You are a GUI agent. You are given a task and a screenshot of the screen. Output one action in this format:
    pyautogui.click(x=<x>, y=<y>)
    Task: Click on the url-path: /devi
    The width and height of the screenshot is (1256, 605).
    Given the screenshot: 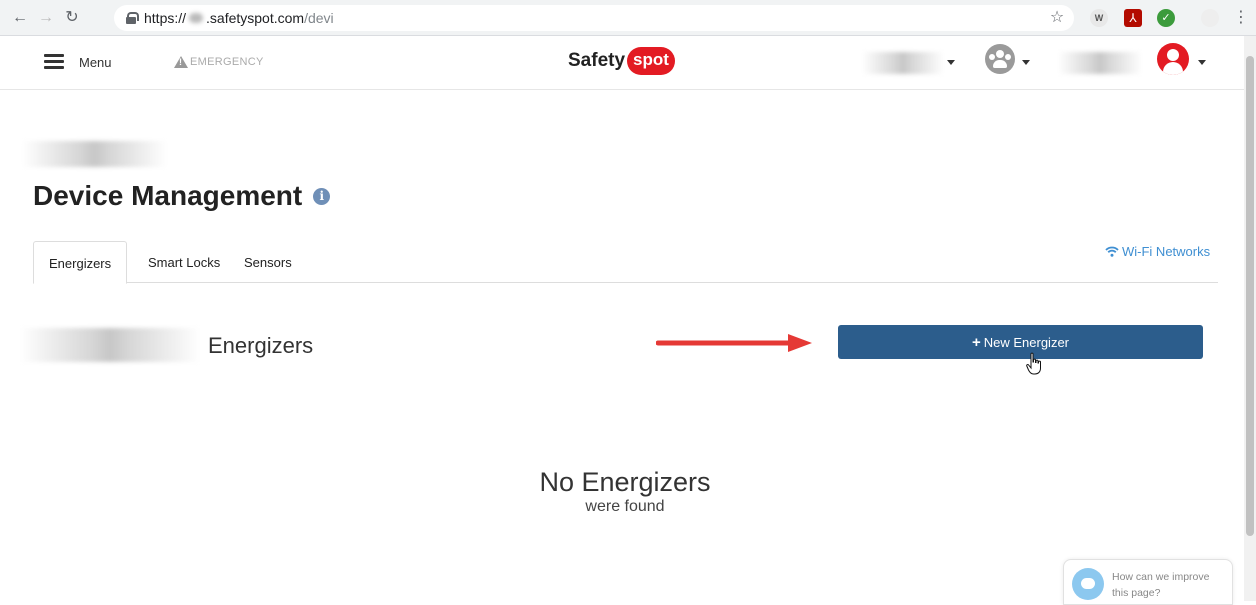 What is the action you would take?
    pyautogui.click(x=319, y=18)
    